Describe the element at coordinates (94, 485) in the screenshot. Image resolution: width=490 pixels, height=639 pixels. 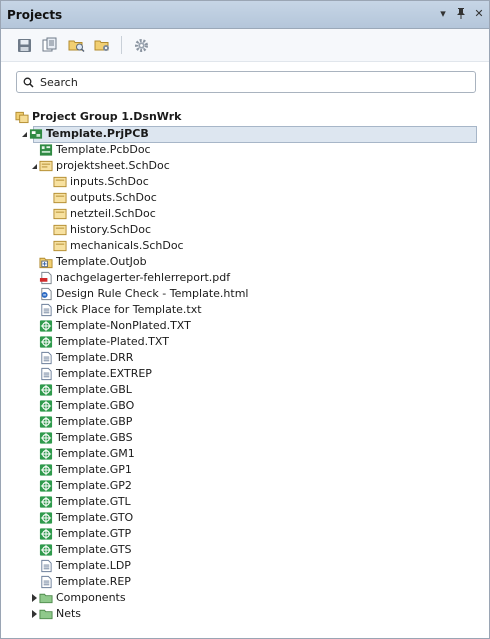
I see `file-label: Template.GP2` at that location.